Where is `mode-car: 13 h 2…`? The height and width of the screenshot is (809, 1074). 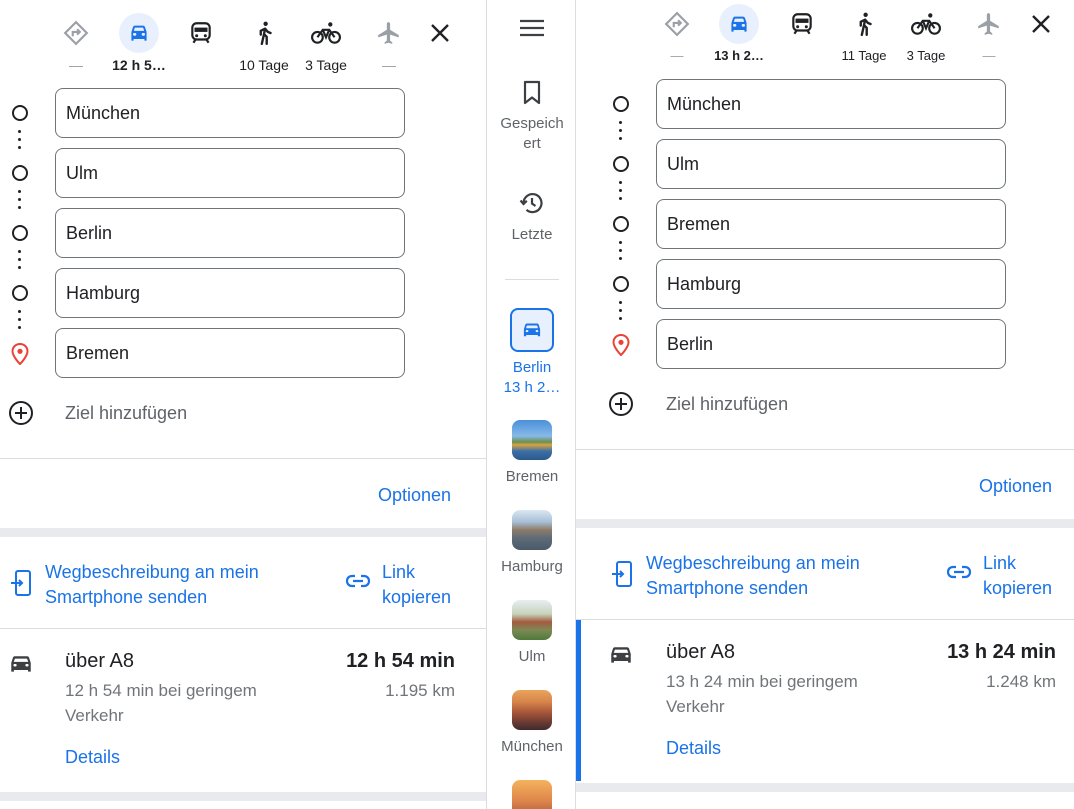 mode-car: 13 h 2… is located at coordinates (739, 33).